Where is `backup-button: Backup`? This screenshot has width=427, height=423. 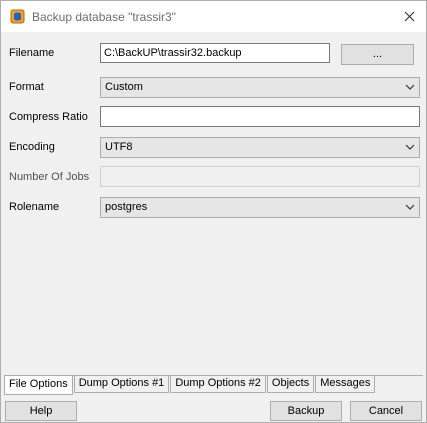
backup-button: Backup is located at coordinates (306, 411).